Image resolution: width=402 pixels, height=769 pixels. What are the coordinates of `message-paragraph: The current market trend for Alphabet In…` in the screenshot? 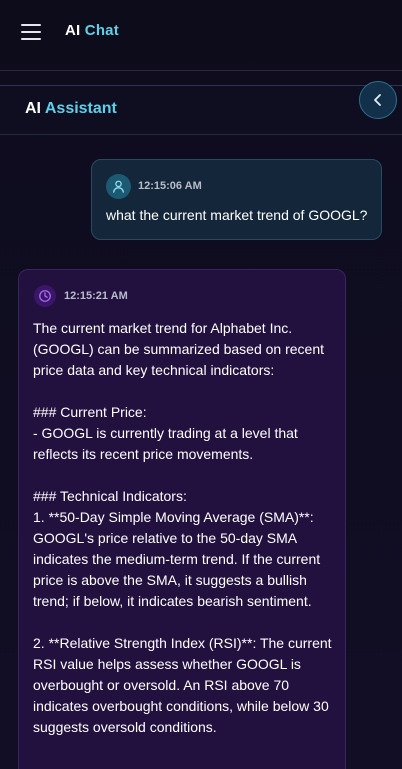 It's located at (179, 349).